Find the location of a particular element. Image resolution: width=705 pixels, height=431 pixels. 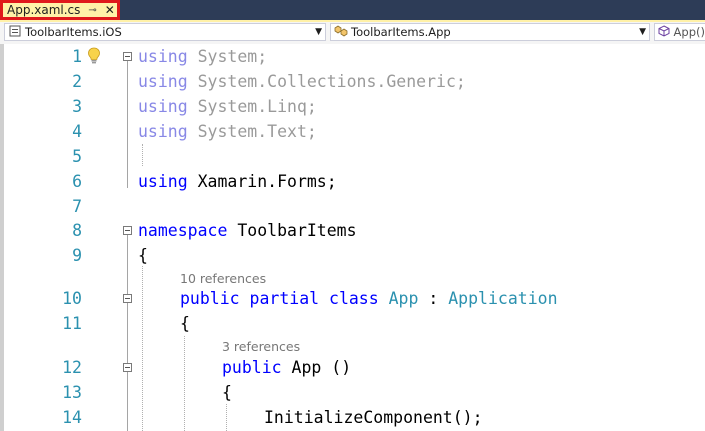

code-line: 8 namespace ToolbarItems is located at coordinates (352, 230).